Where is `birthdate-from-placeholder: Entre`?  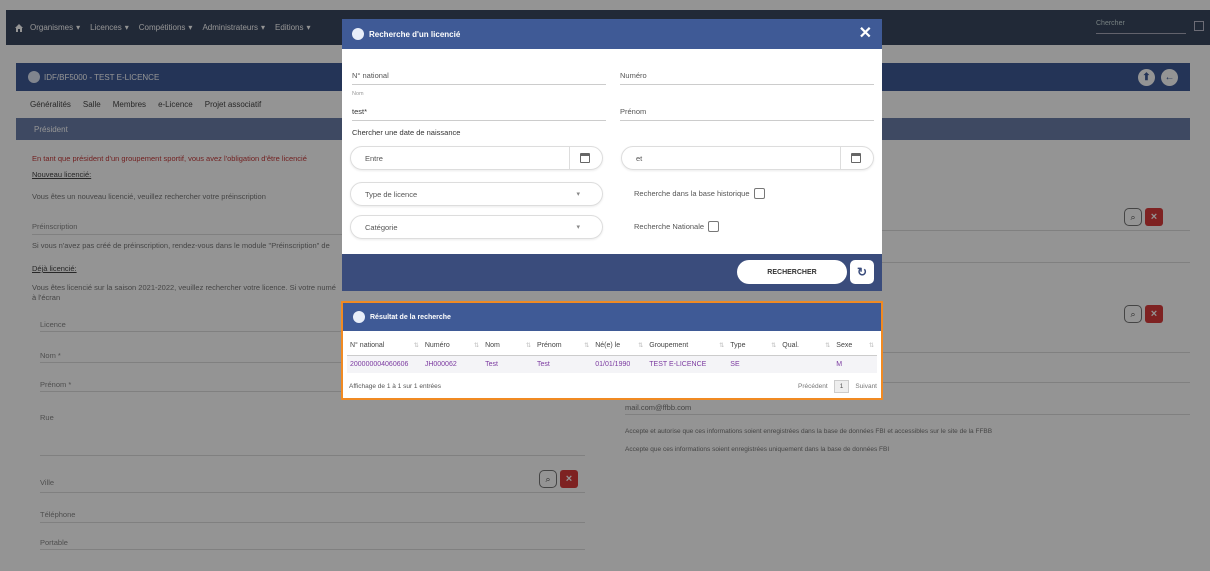
birthdate-from-placeholder: Entre is located at coordinates (374, 158).